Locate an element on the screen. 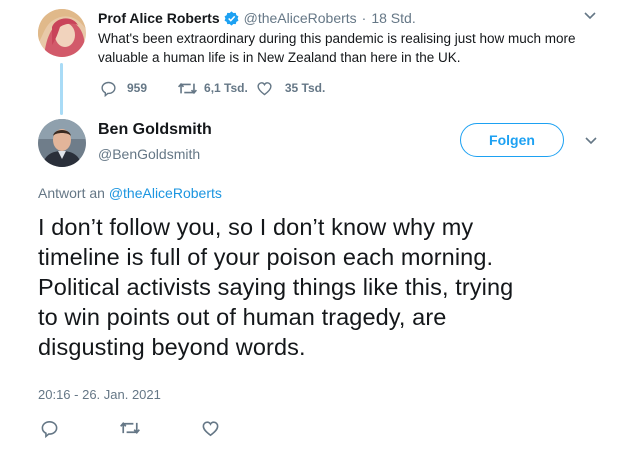 The height and width of the screenshot is (467, 638). follow-button: Folgen is located at coordinates (512, 140).